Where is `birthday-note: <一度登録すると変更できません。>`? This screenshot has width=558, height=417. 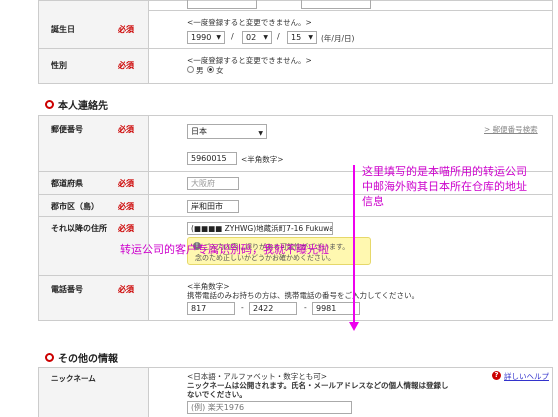 birthday-note: <一度登録すると変更できません。> is located at coordinates (249, 22).